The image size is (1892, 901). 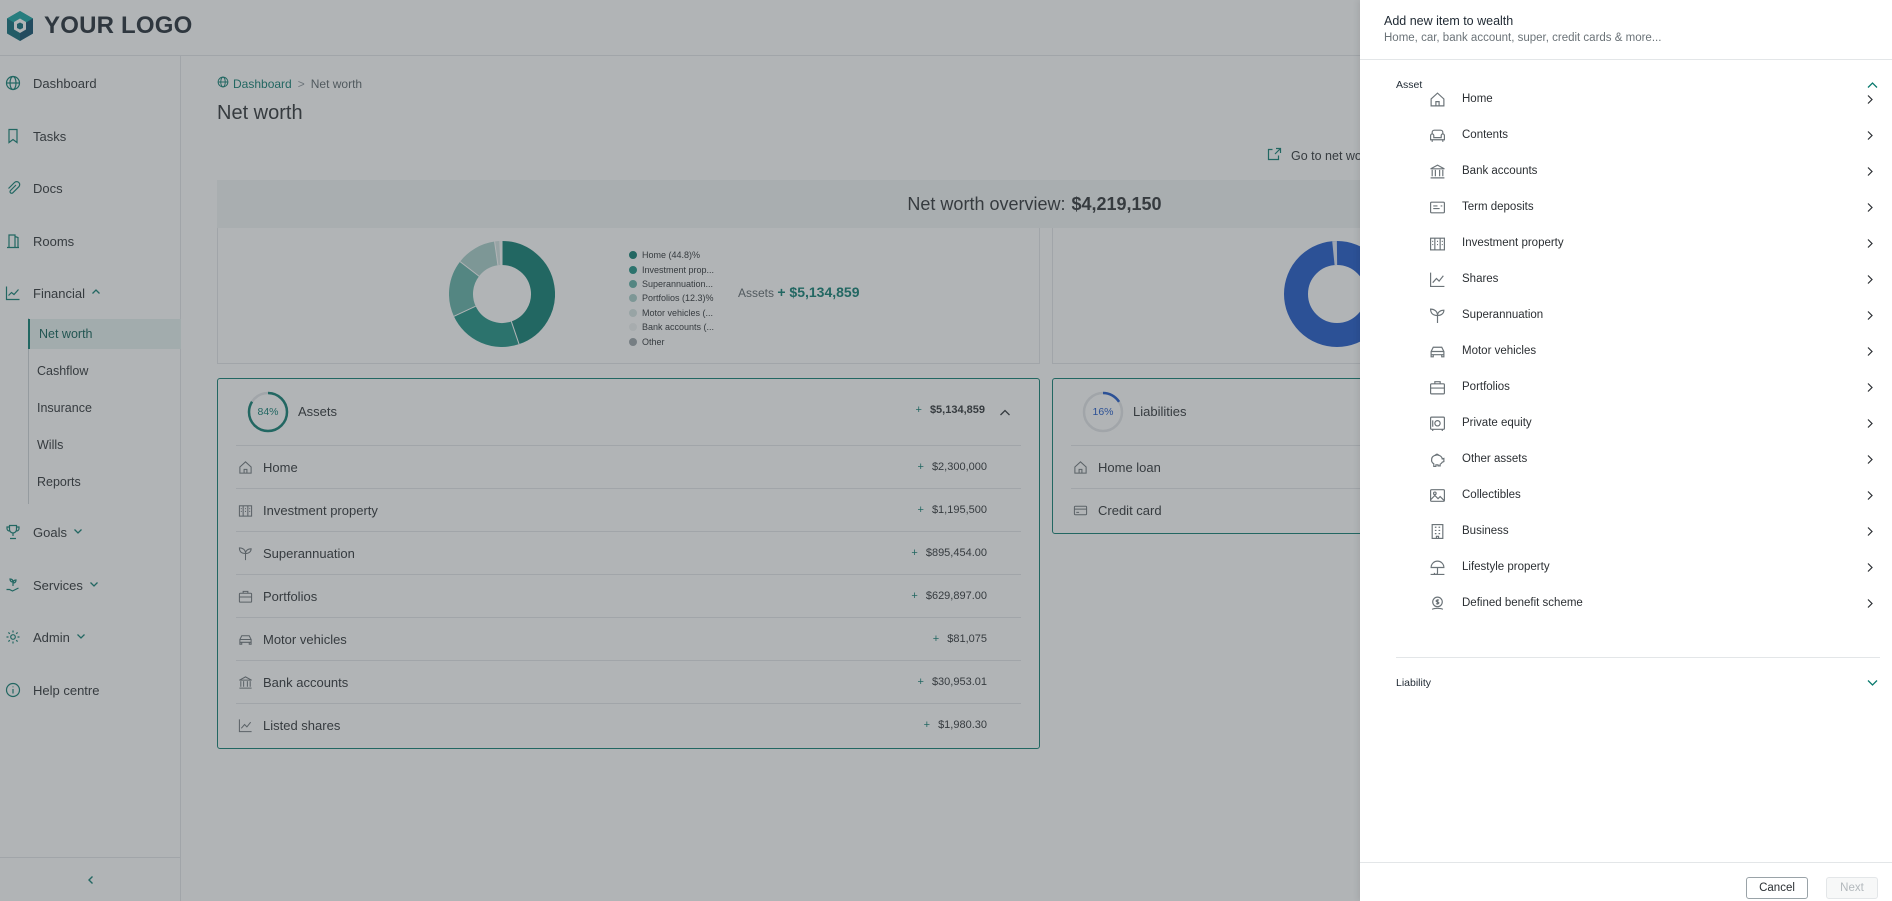 What do you see at coordinates (1654, 531) in the screenshot?
I see `asset-option-business: Business` at bounding box center [1654, 531].